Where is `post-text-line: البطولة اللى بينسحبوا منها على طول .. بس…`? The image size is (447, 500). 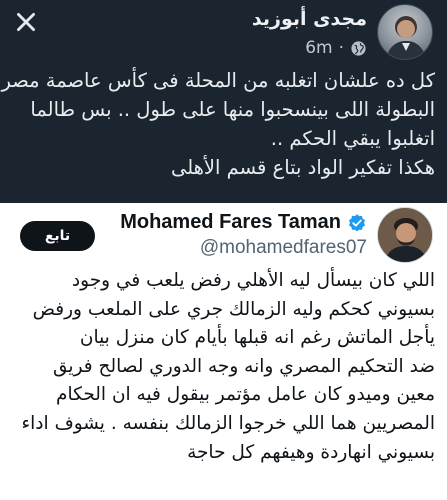
post-text-line: البطولة اللى بينسحبوا منها على طول .. بس… is located at coordinates (232, 109).